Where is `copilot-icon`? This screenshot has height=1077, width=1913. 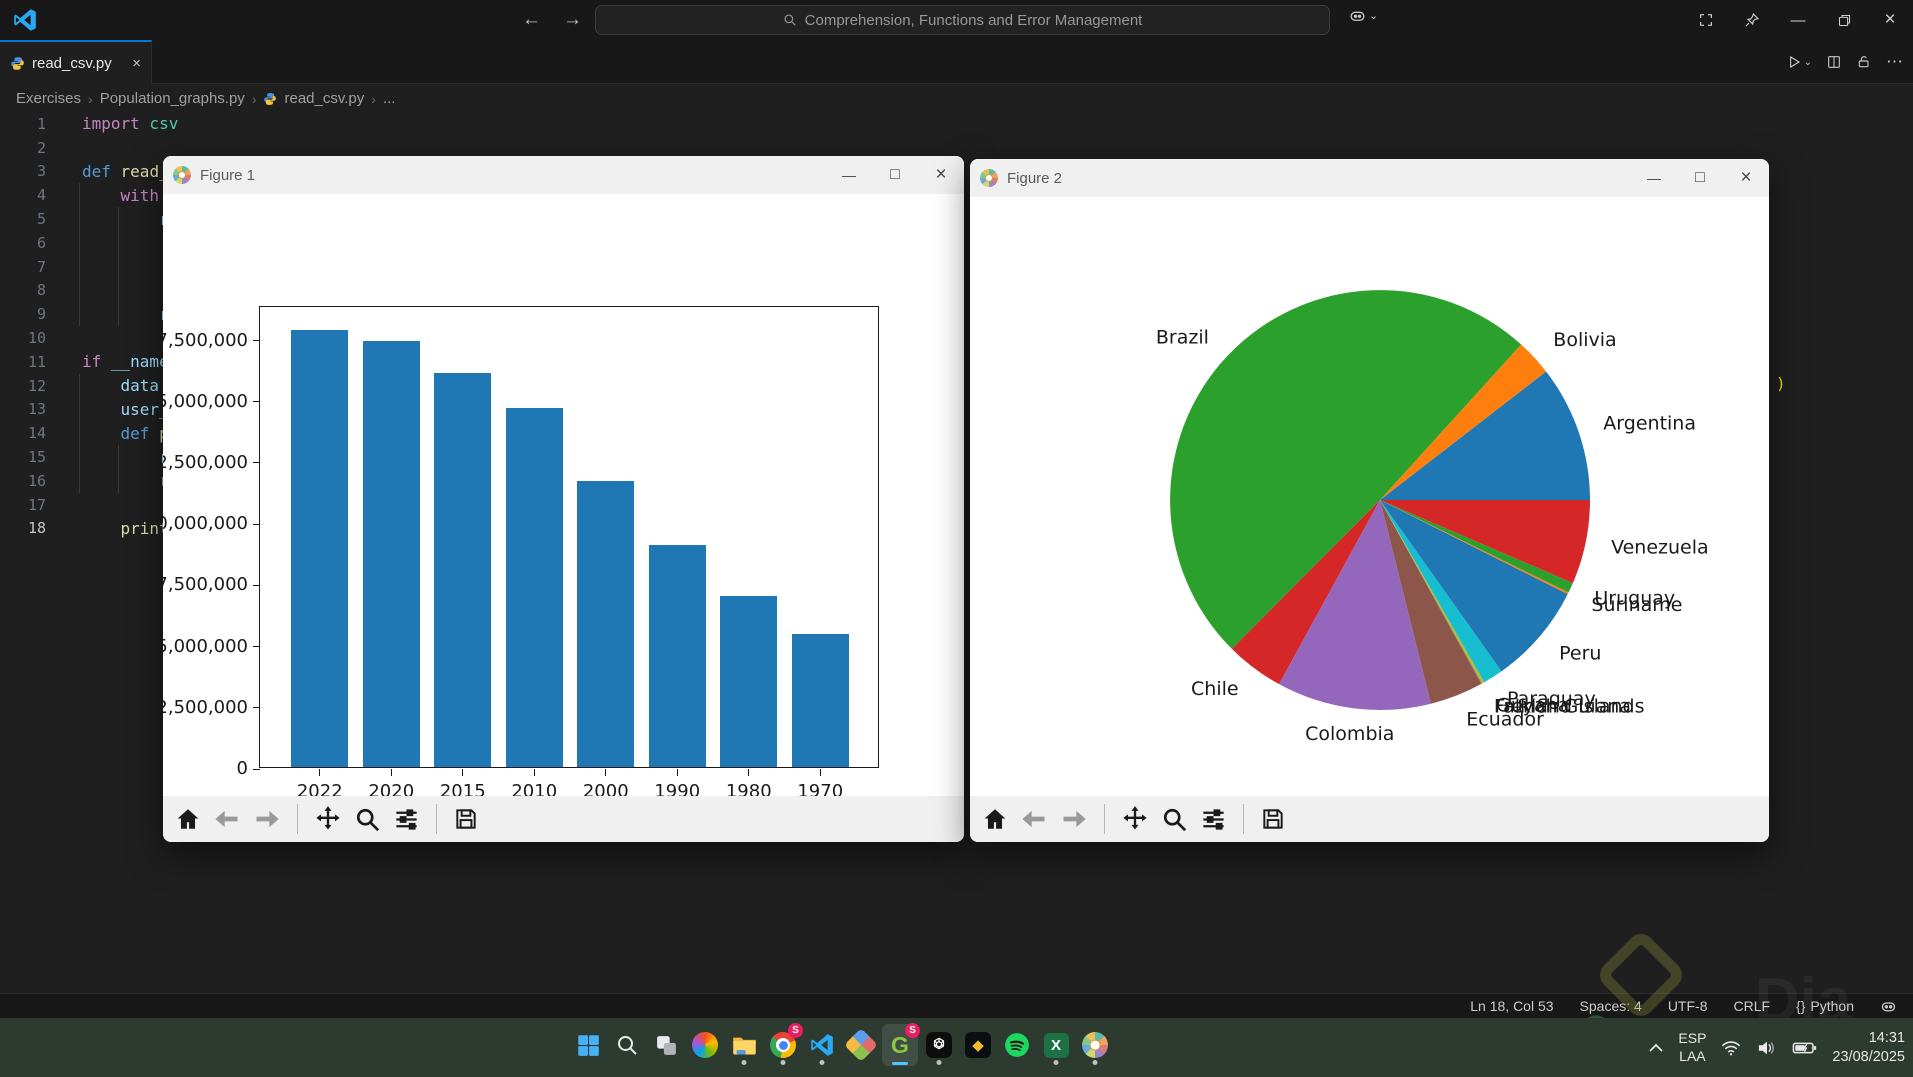 copilot-icon is located at coordinates (1357, 16).